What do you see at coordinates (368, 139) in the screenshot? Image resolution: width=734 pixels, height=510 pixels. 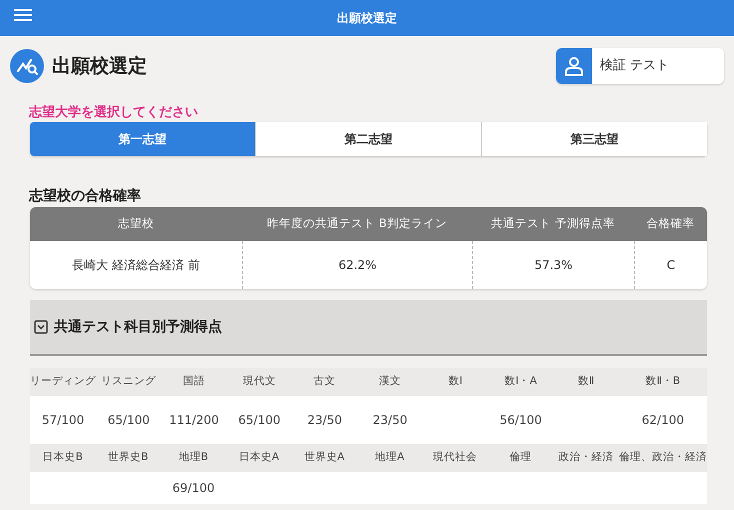 I see `tab: 第二志望` at bounding box center [368, 139].